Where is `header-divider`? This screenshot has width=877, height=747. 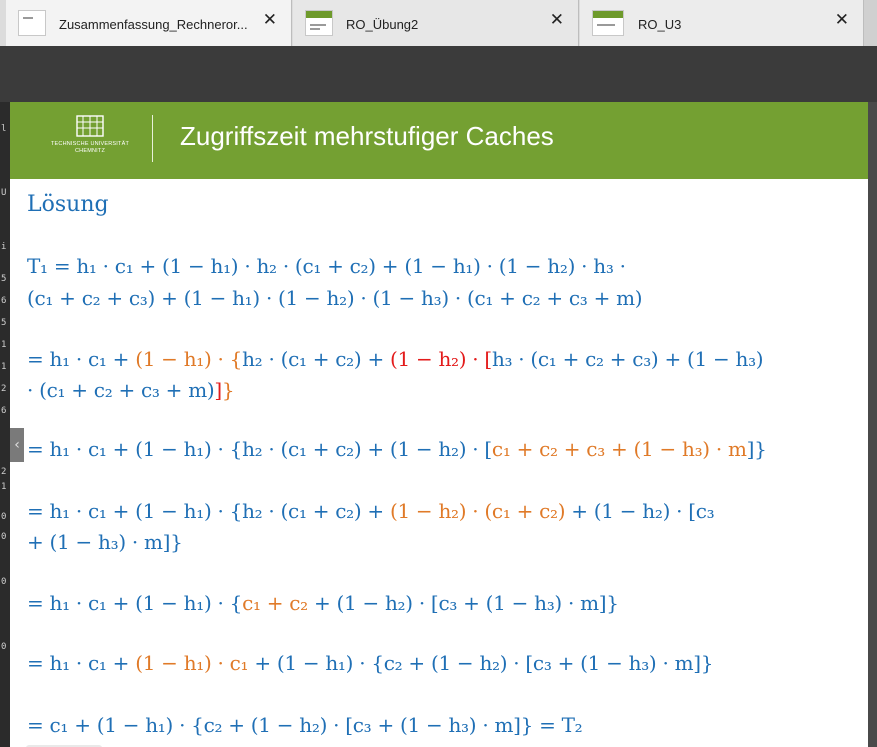
header-divider is located at coordinates (152, 138).